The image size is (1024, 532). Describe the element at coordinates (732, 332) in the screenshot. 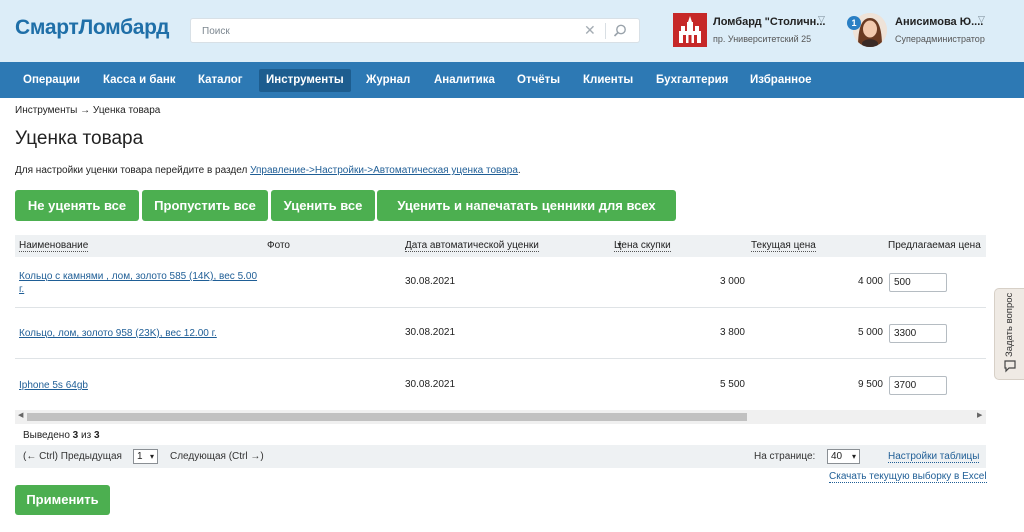

I see `item-buy-price: 3 800` at that location.